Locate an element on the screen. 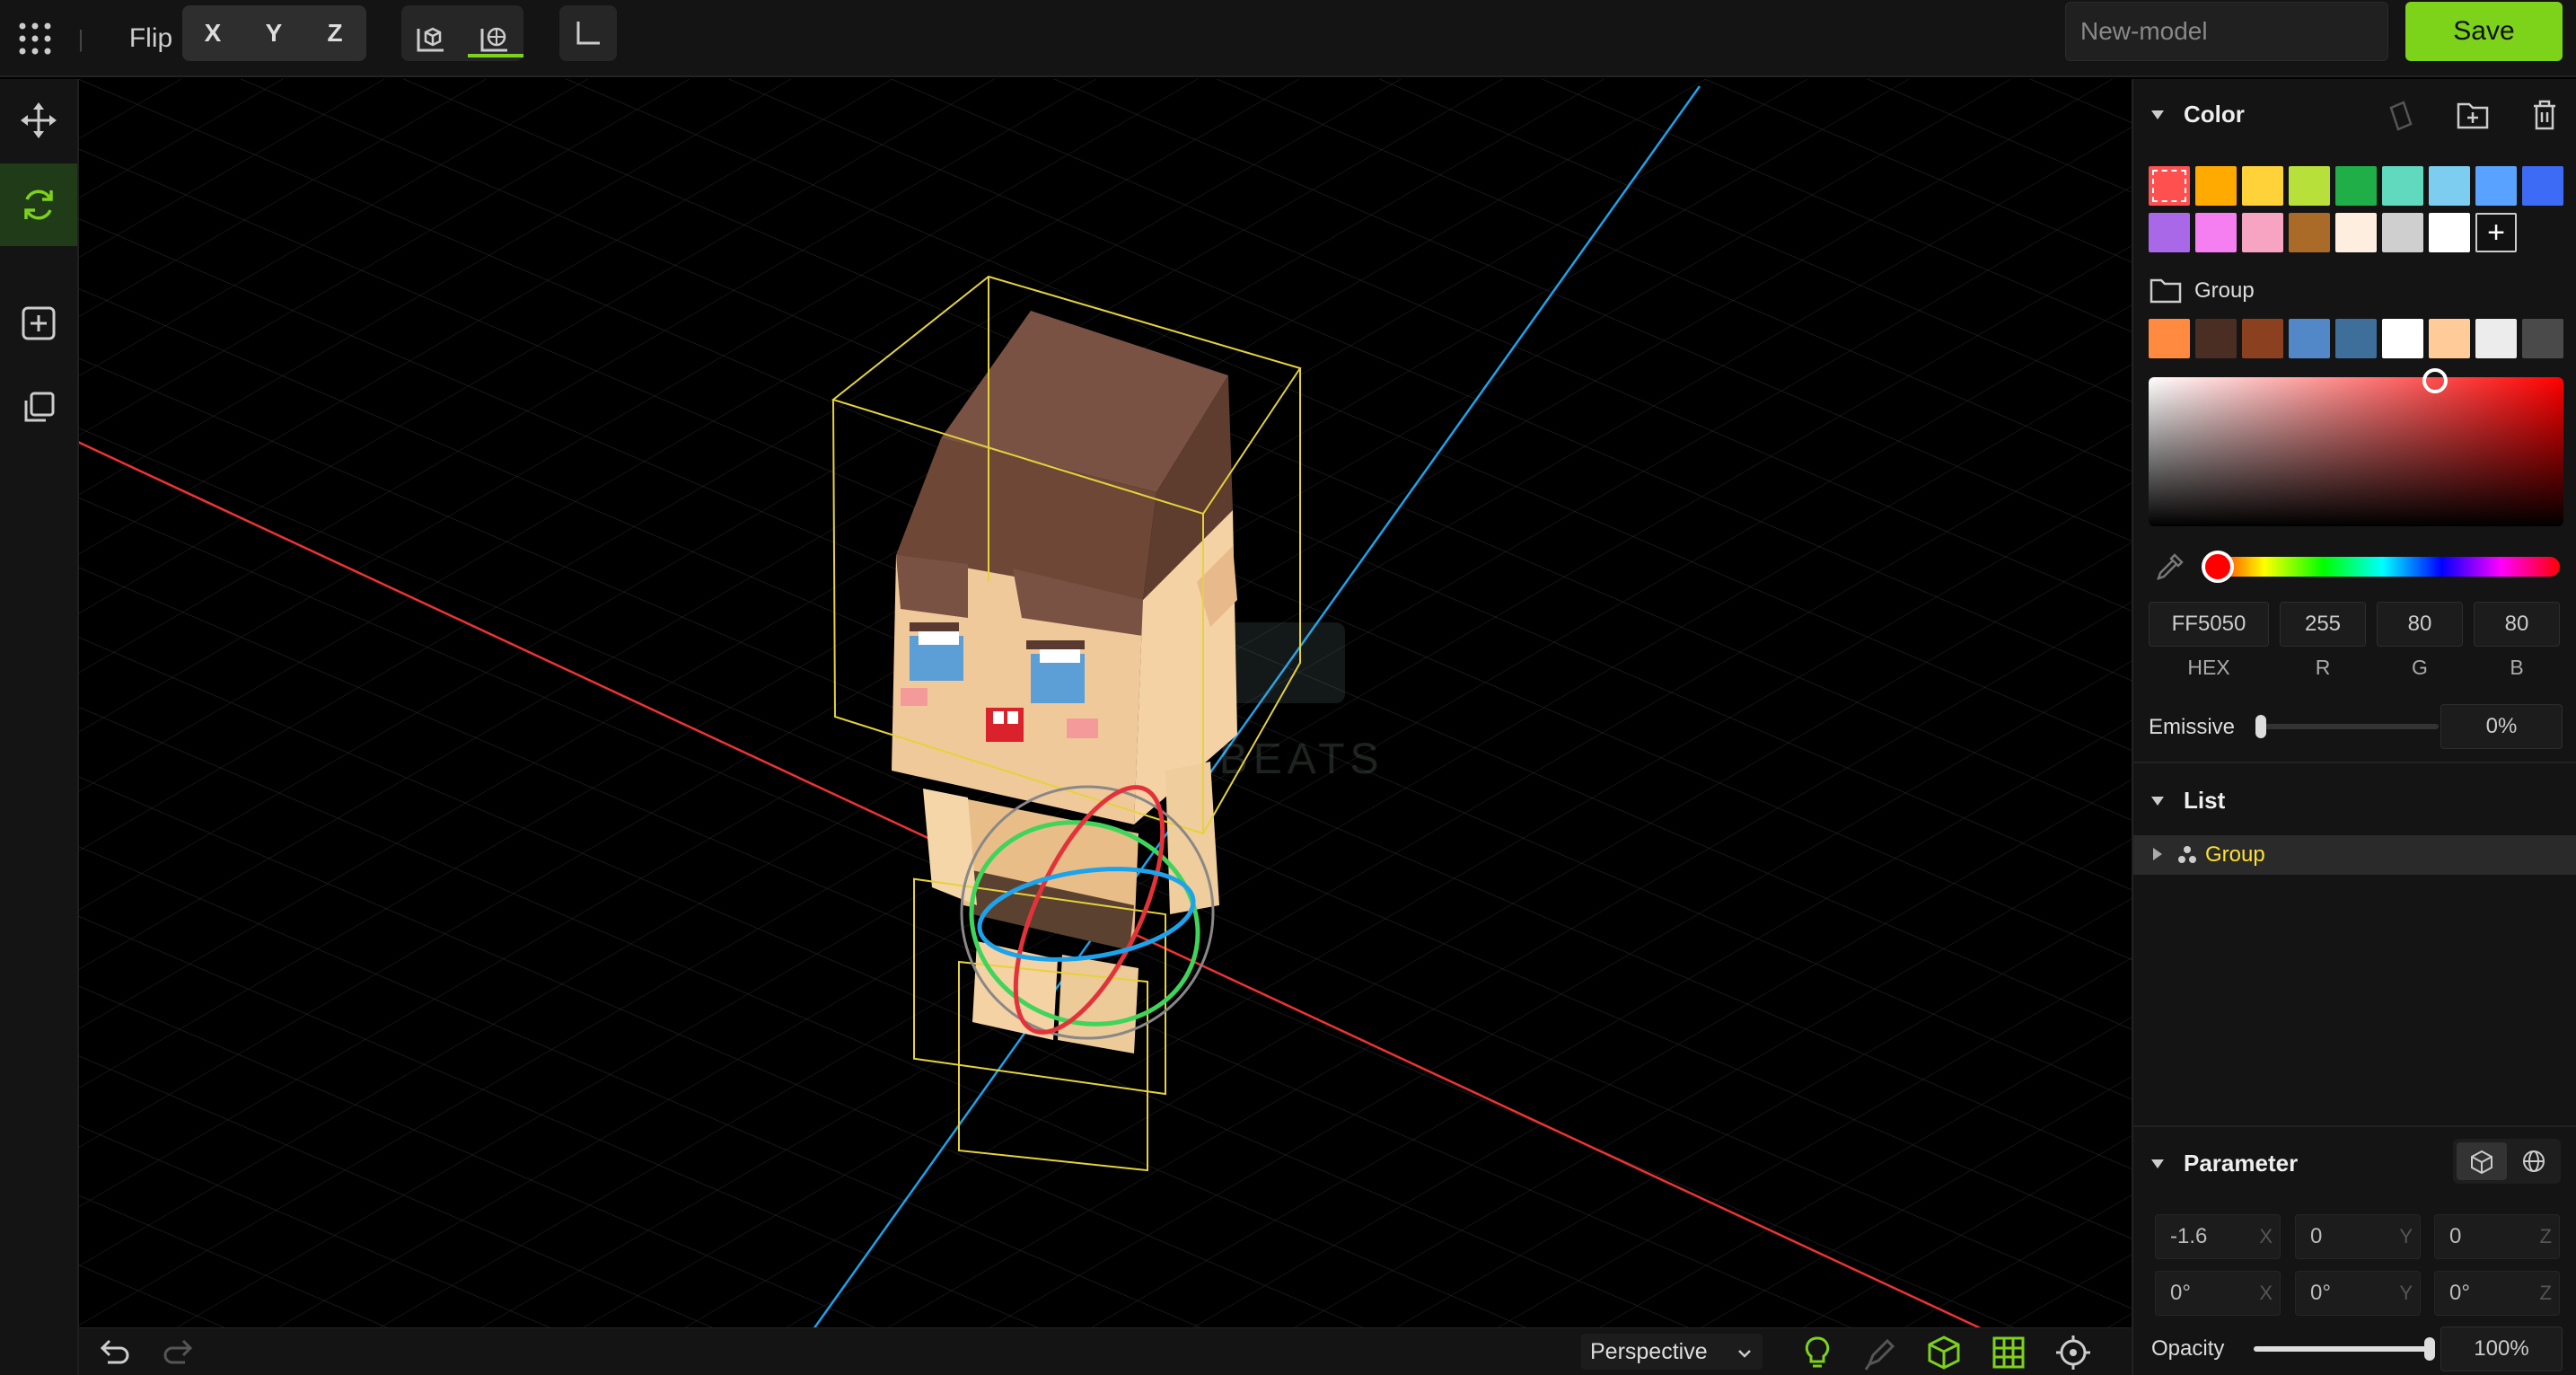  move-tool-button is located at coordinates (38, 121).